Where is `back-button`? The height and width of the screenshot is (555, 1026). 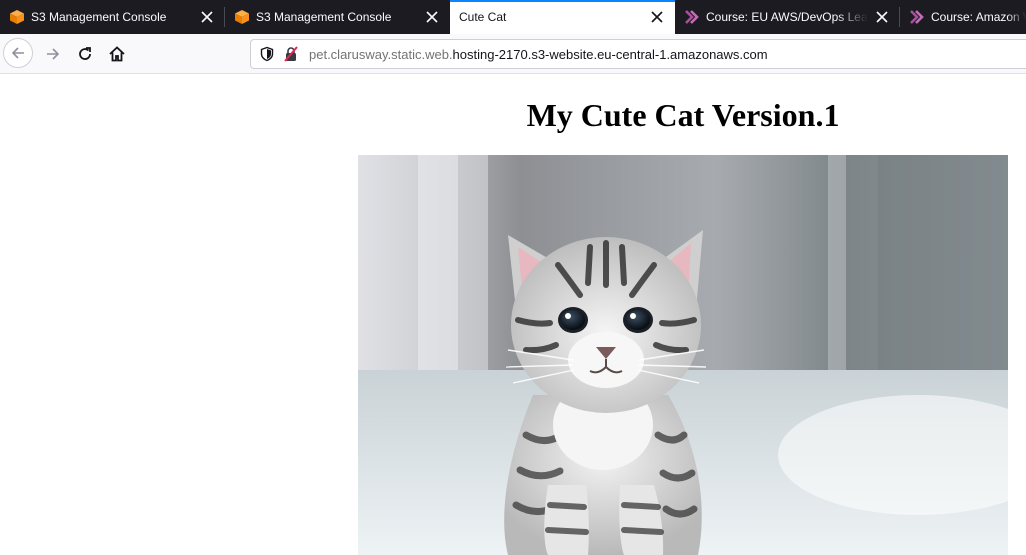
back-button is located at coordinates (18, 53).